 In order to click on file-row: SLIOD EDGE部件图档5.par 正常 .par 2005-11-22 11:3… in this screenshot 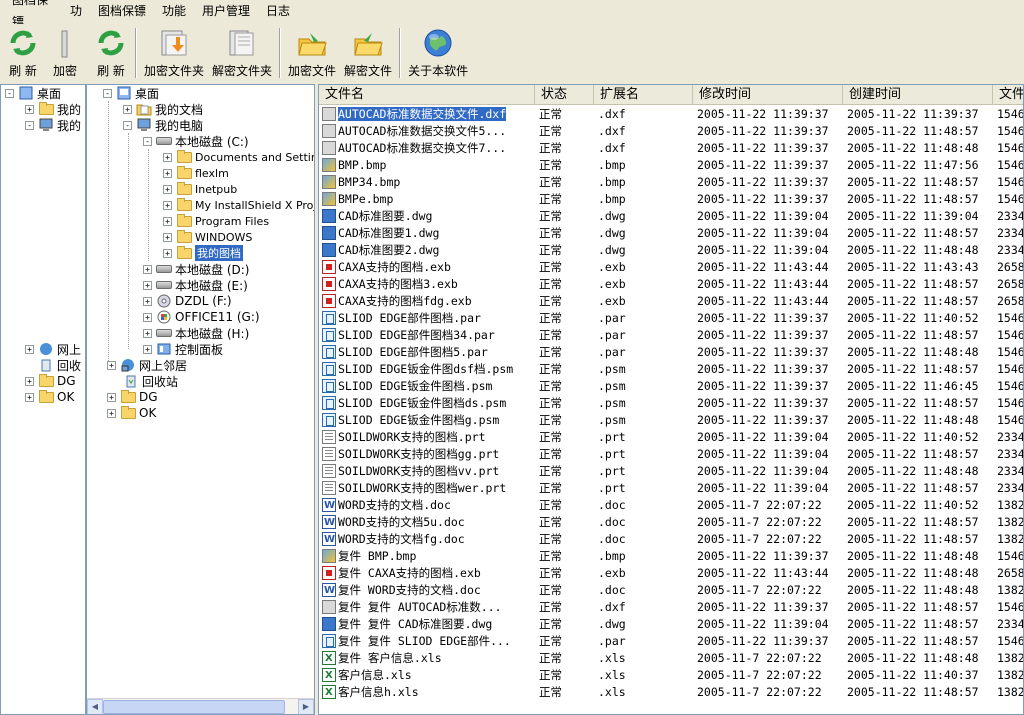, I will do `click(671, 352)`.